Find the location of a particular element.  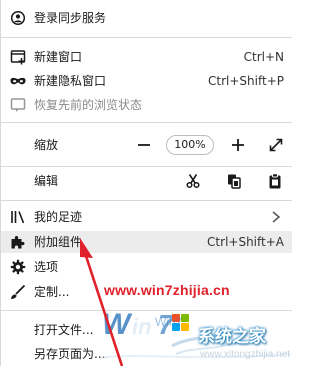

paste-icon is located at coordinates (275, 181).